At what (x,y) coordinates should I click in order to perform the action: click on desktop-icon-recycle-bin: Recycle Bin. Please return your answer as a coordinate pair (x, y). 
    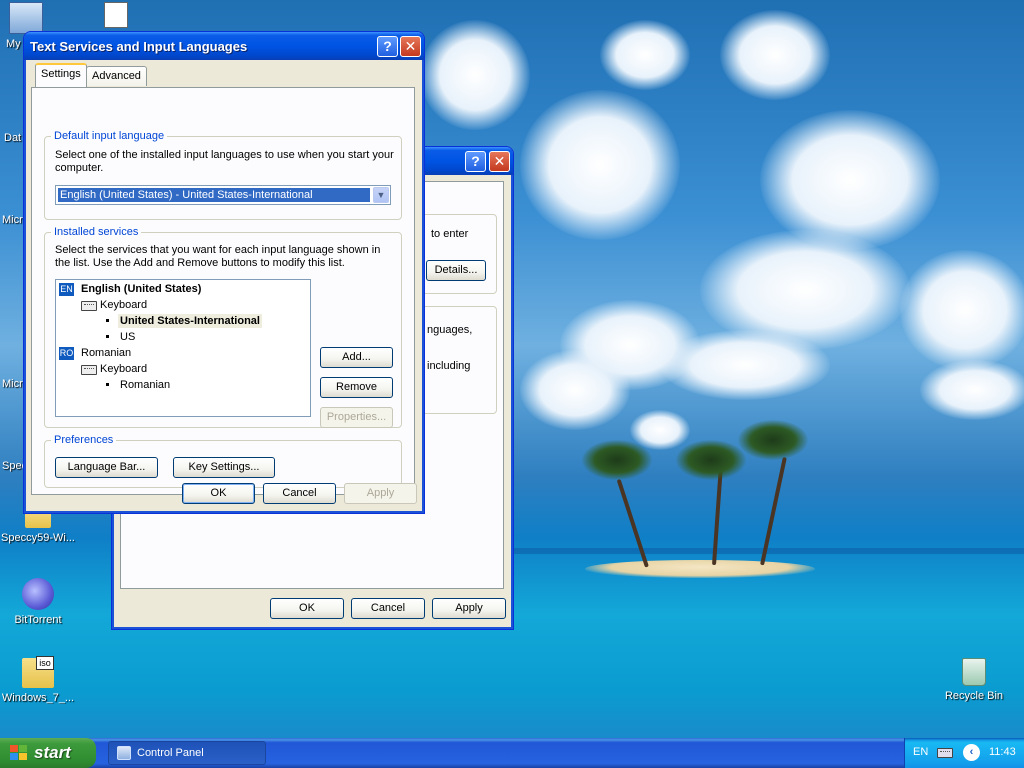
    Looking at the image, I should click on (974, 680).